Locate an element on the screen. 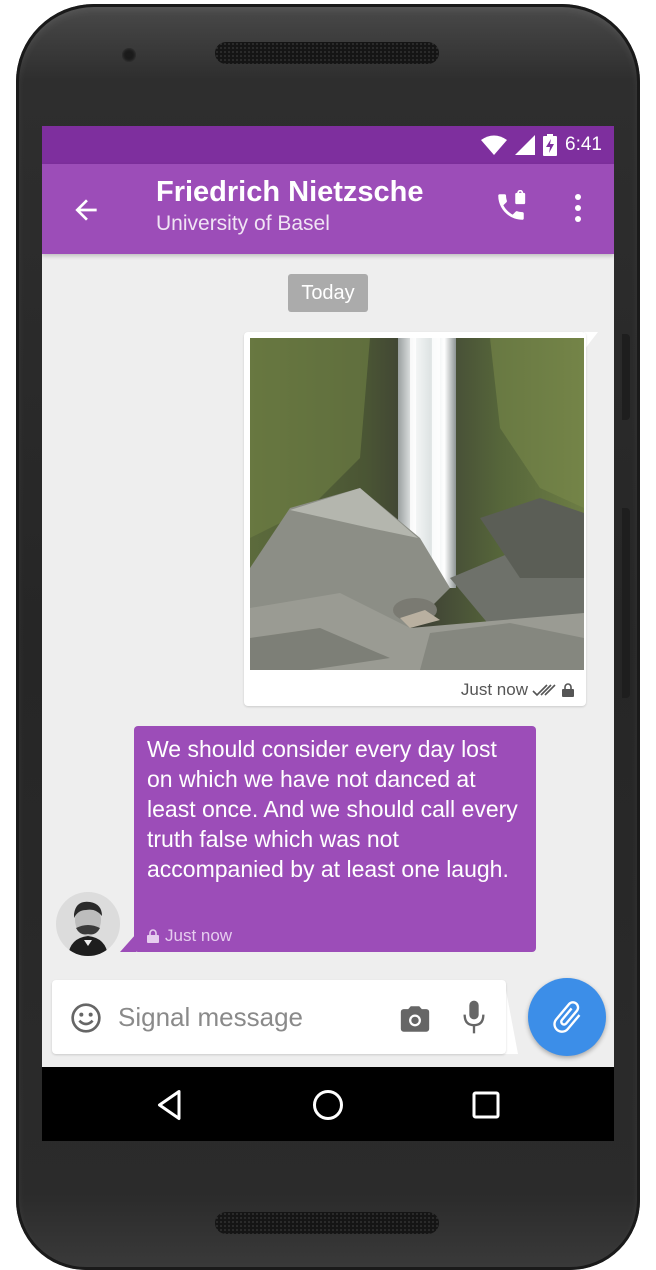  message-input is located at coordinates (233, 1017).